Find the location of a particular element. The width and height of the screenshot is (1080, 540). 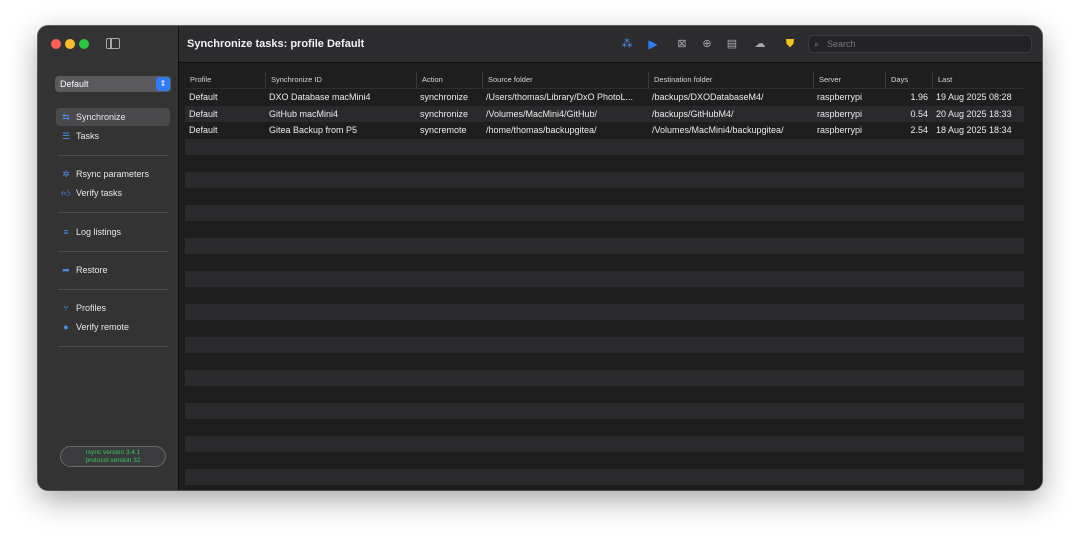

sidebar-item-verify-remote: ● Verify remote is located at coordinates (113, 327).